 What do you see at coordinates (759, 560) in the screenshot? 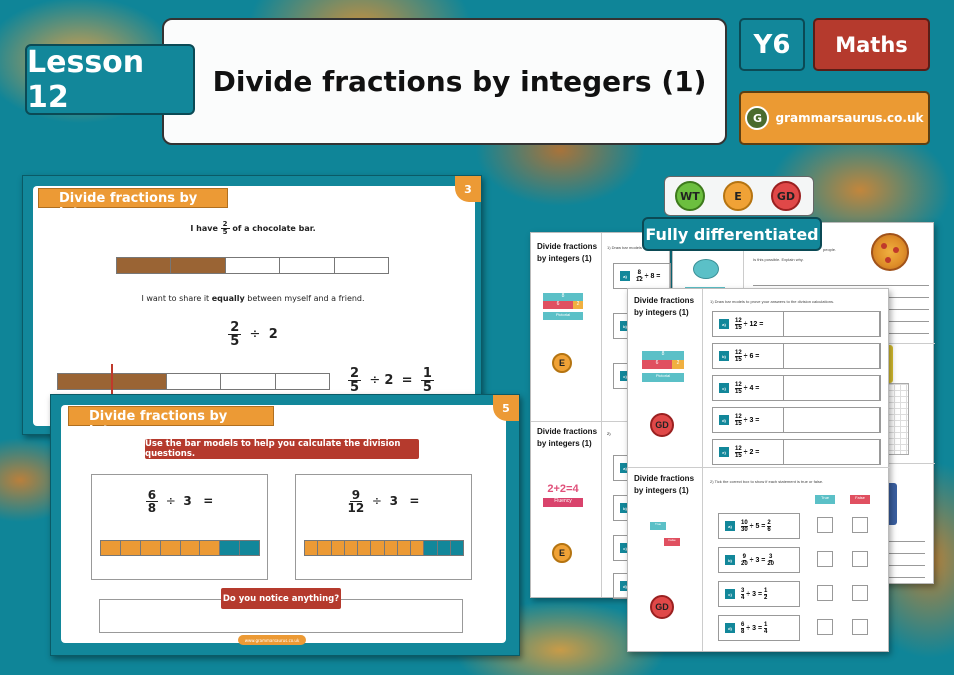
I see `true-false-row: b) 9 20 ÷ 3 = 3 20` at bounding box center [759, 560].